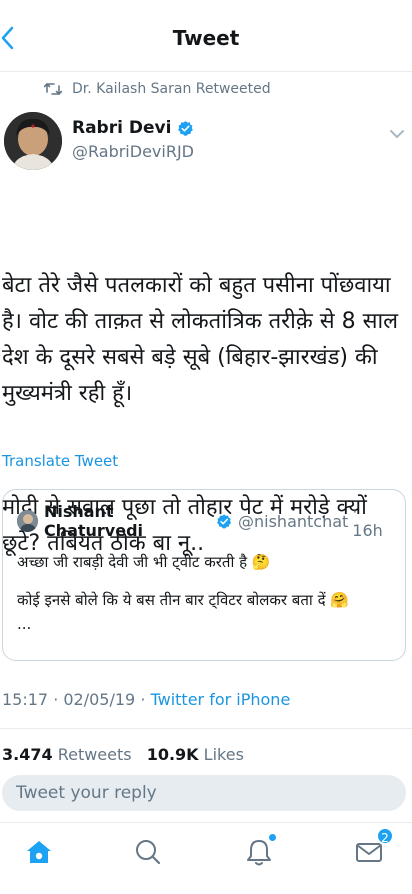 The image size is (412, 894). Describe the element at coordinates (148, 852) in the screenshot. I see `search-icon` at that location.